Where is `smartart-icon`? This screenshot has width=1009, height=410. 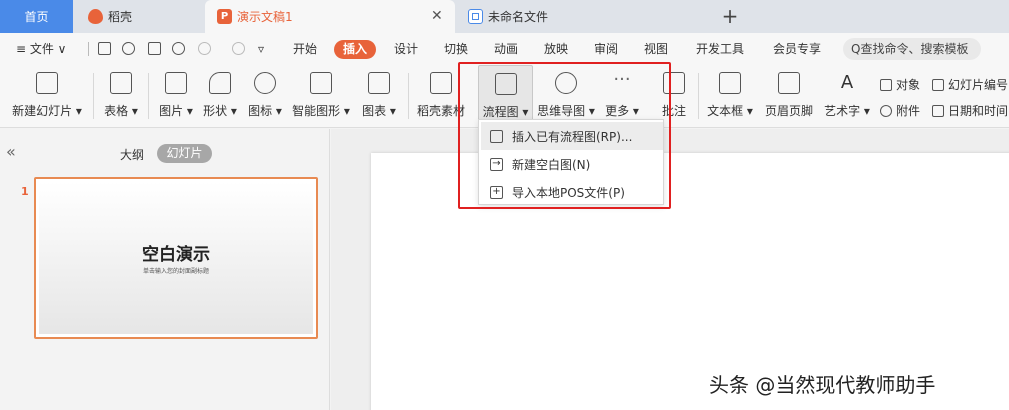 smartart-icon is located at coordinates (321, 83).